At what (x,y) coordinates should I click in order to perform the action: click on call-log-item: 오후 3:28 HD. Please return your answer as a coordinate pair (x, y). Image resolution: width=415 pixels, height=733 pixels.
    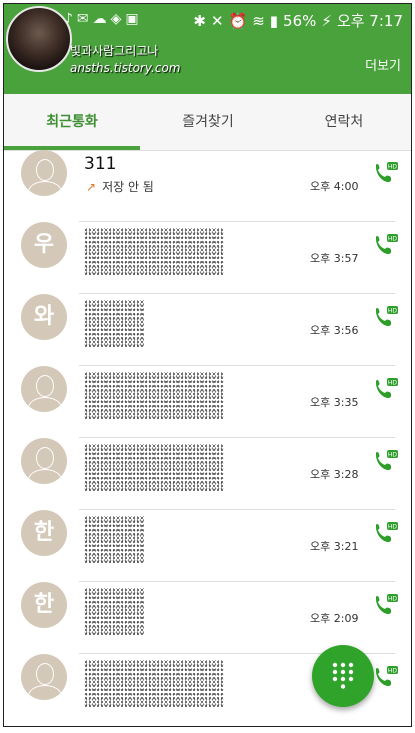
    Looking at the image, I should click on (207, 474).